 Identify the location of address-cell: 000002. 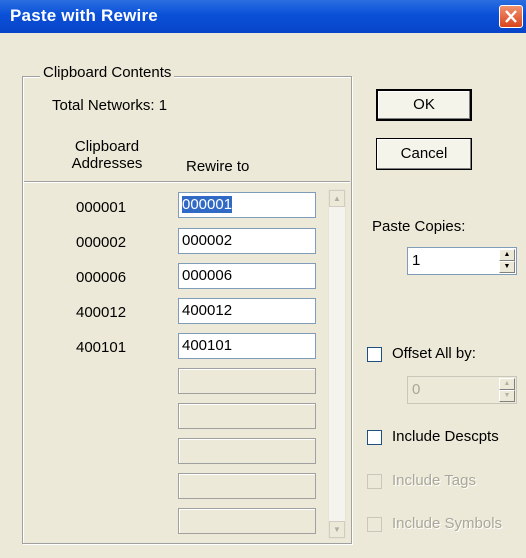
(101, 242).